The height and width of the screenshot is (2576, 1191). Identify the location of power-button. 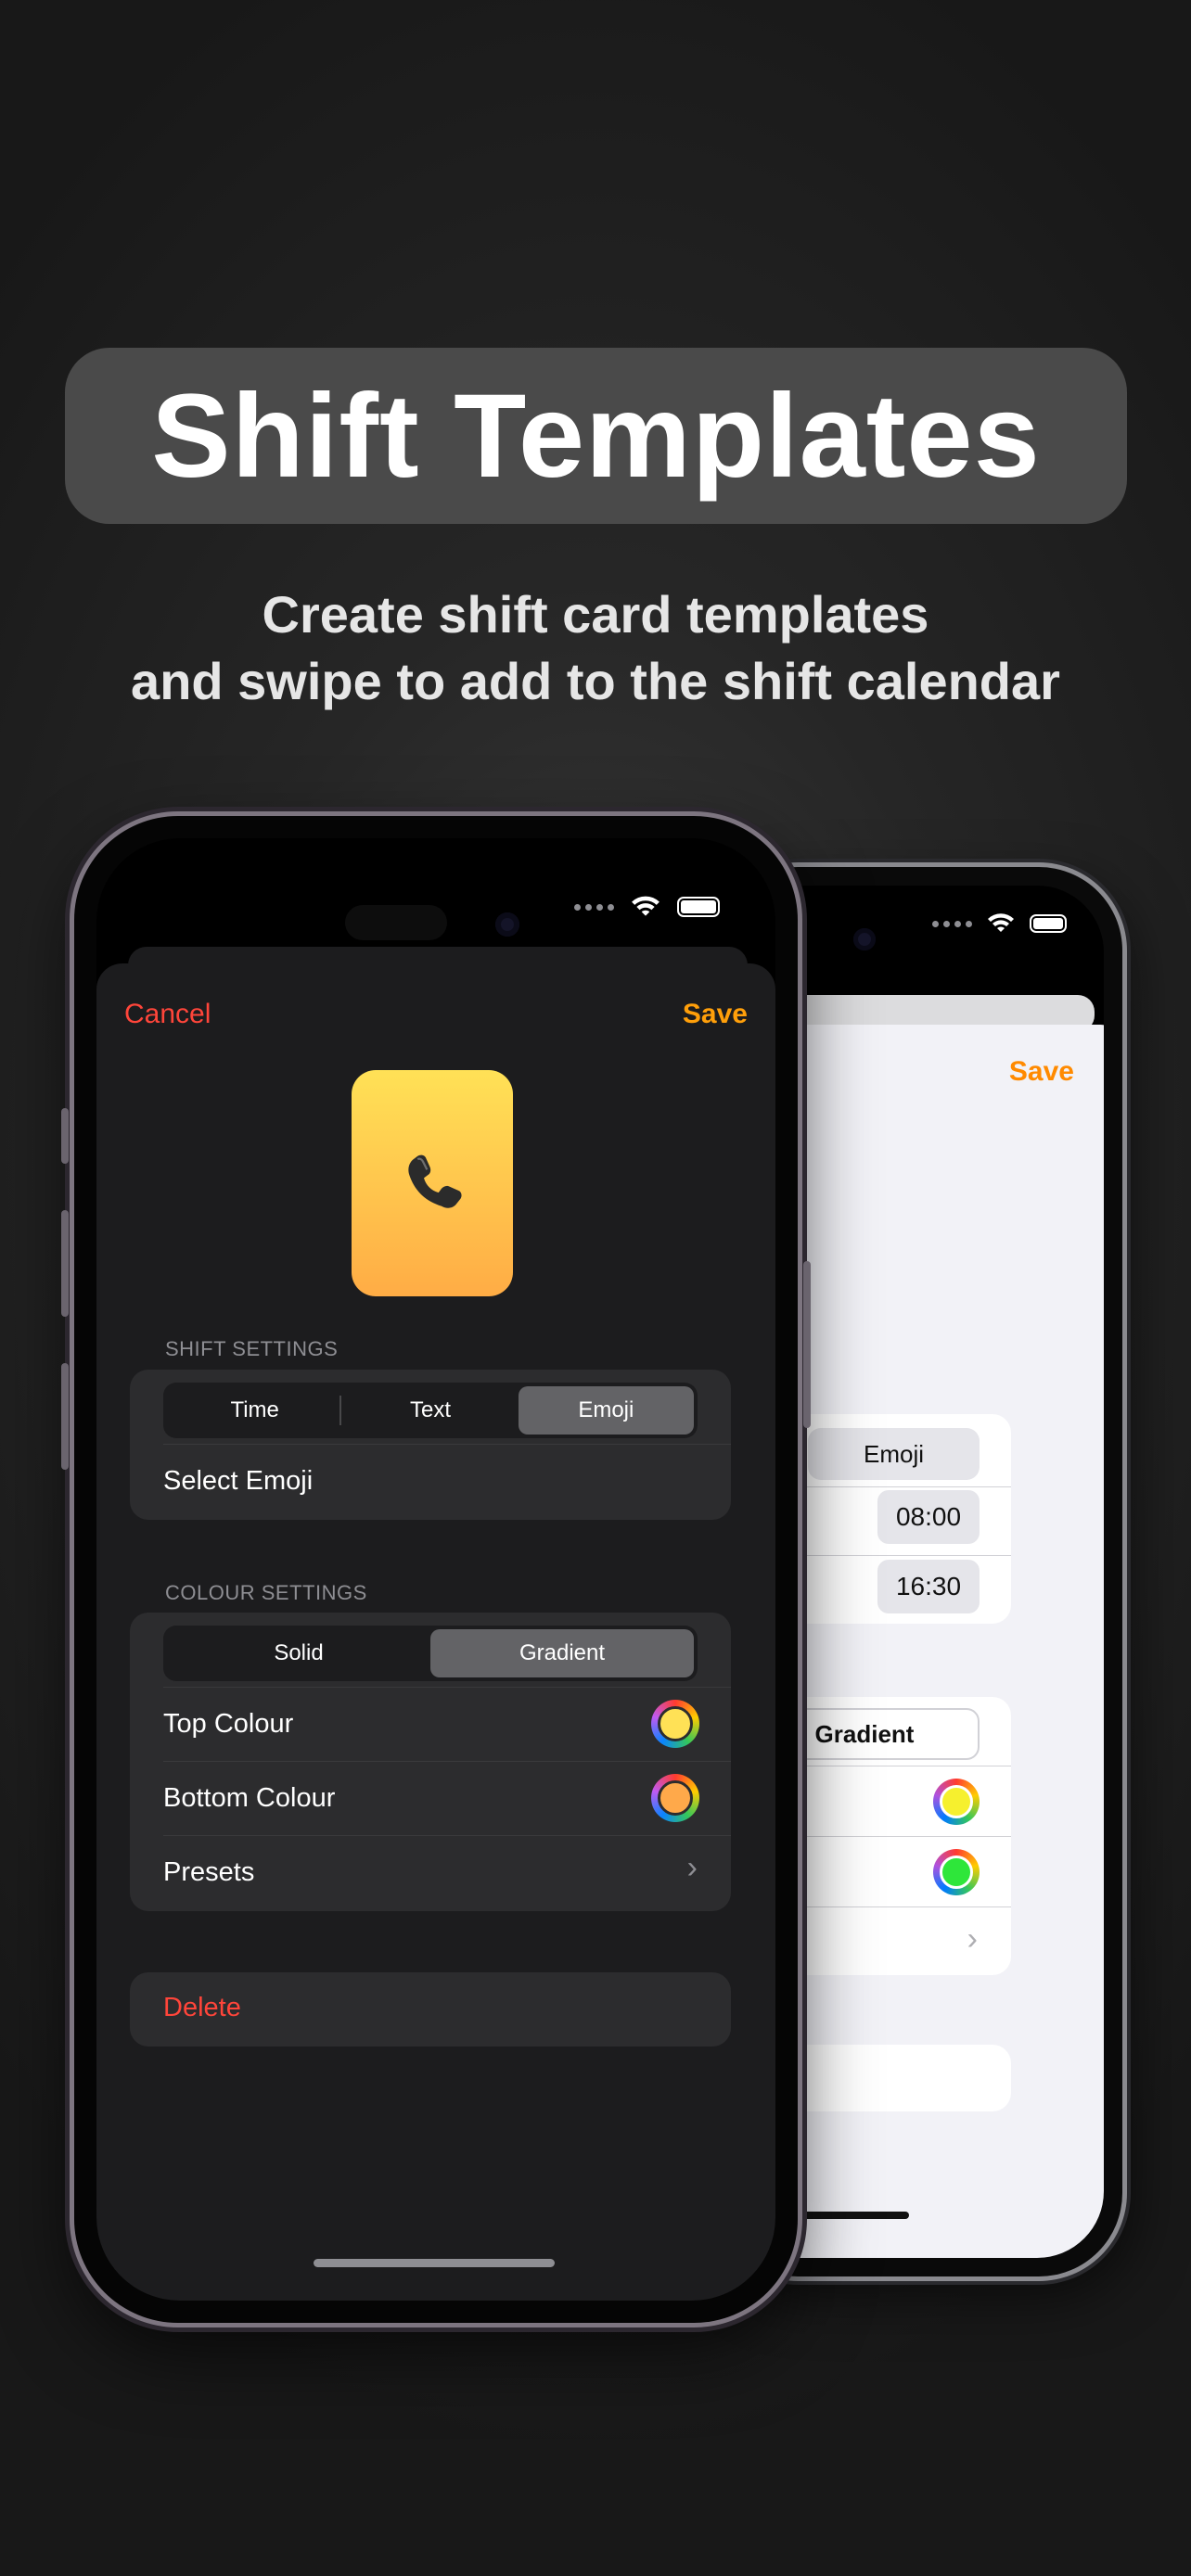
(807, 1344).